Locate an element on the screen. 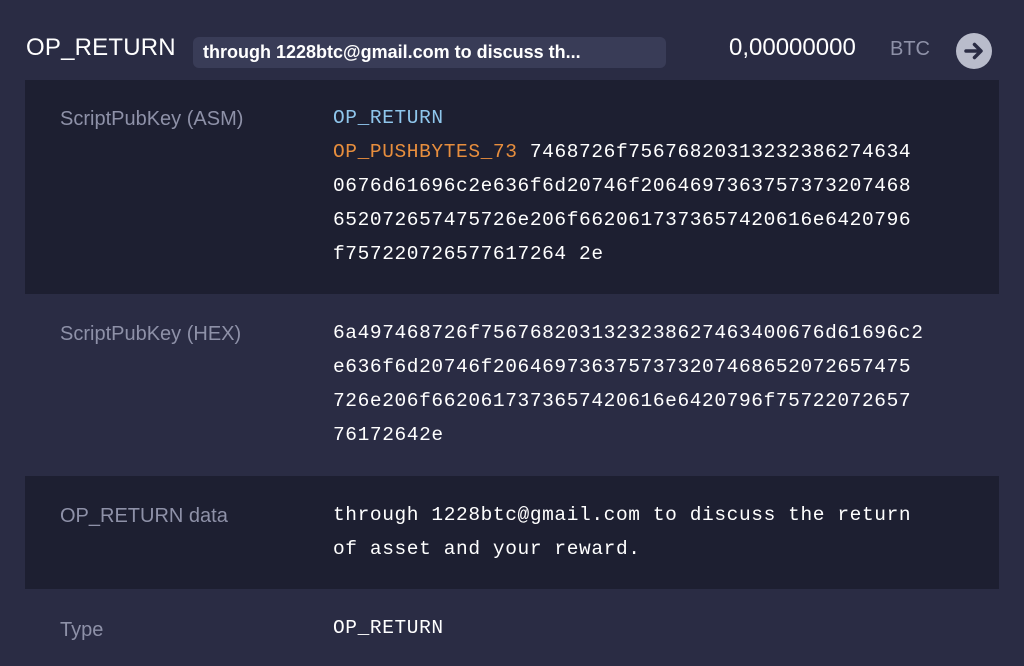 The height and width of the screenshot is (666, 1024). data-line-2: of asset and your reward. is located at coordinates (487, 549).